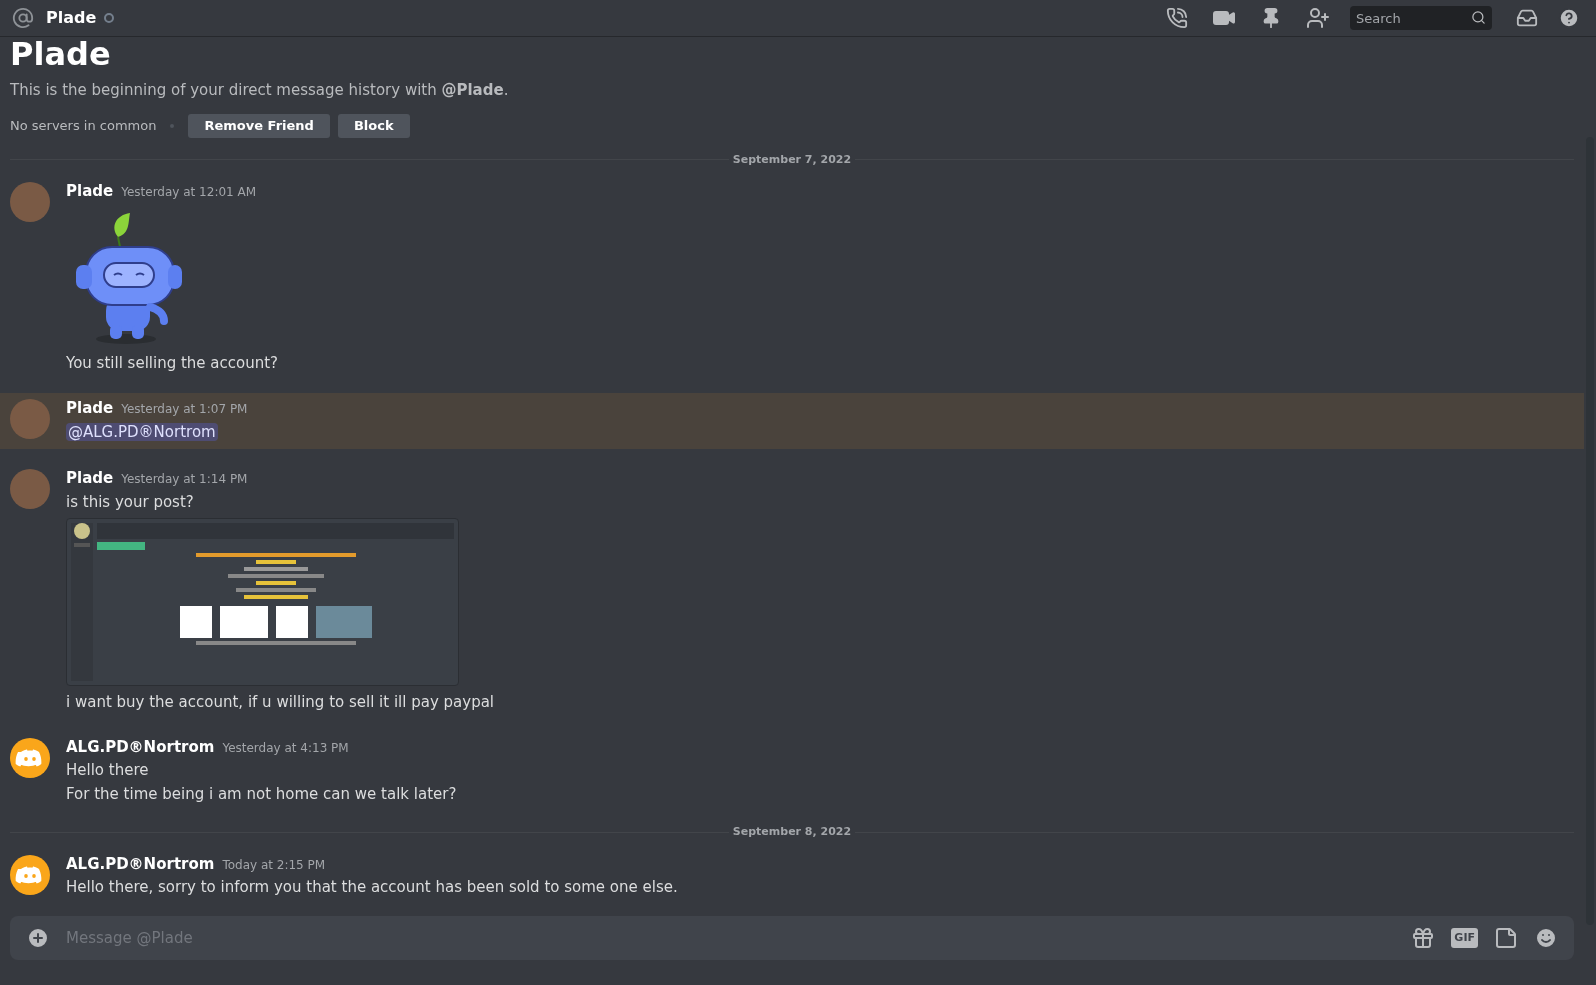 The image size is (1596, 985). I want to click on search-icon, so click(1478, 17).